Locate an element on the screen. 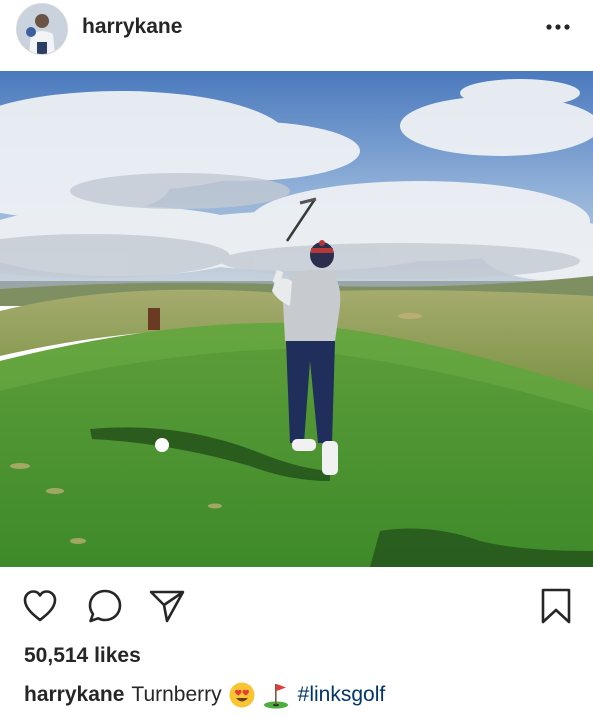  avatar is located at coordinates (42, 29).